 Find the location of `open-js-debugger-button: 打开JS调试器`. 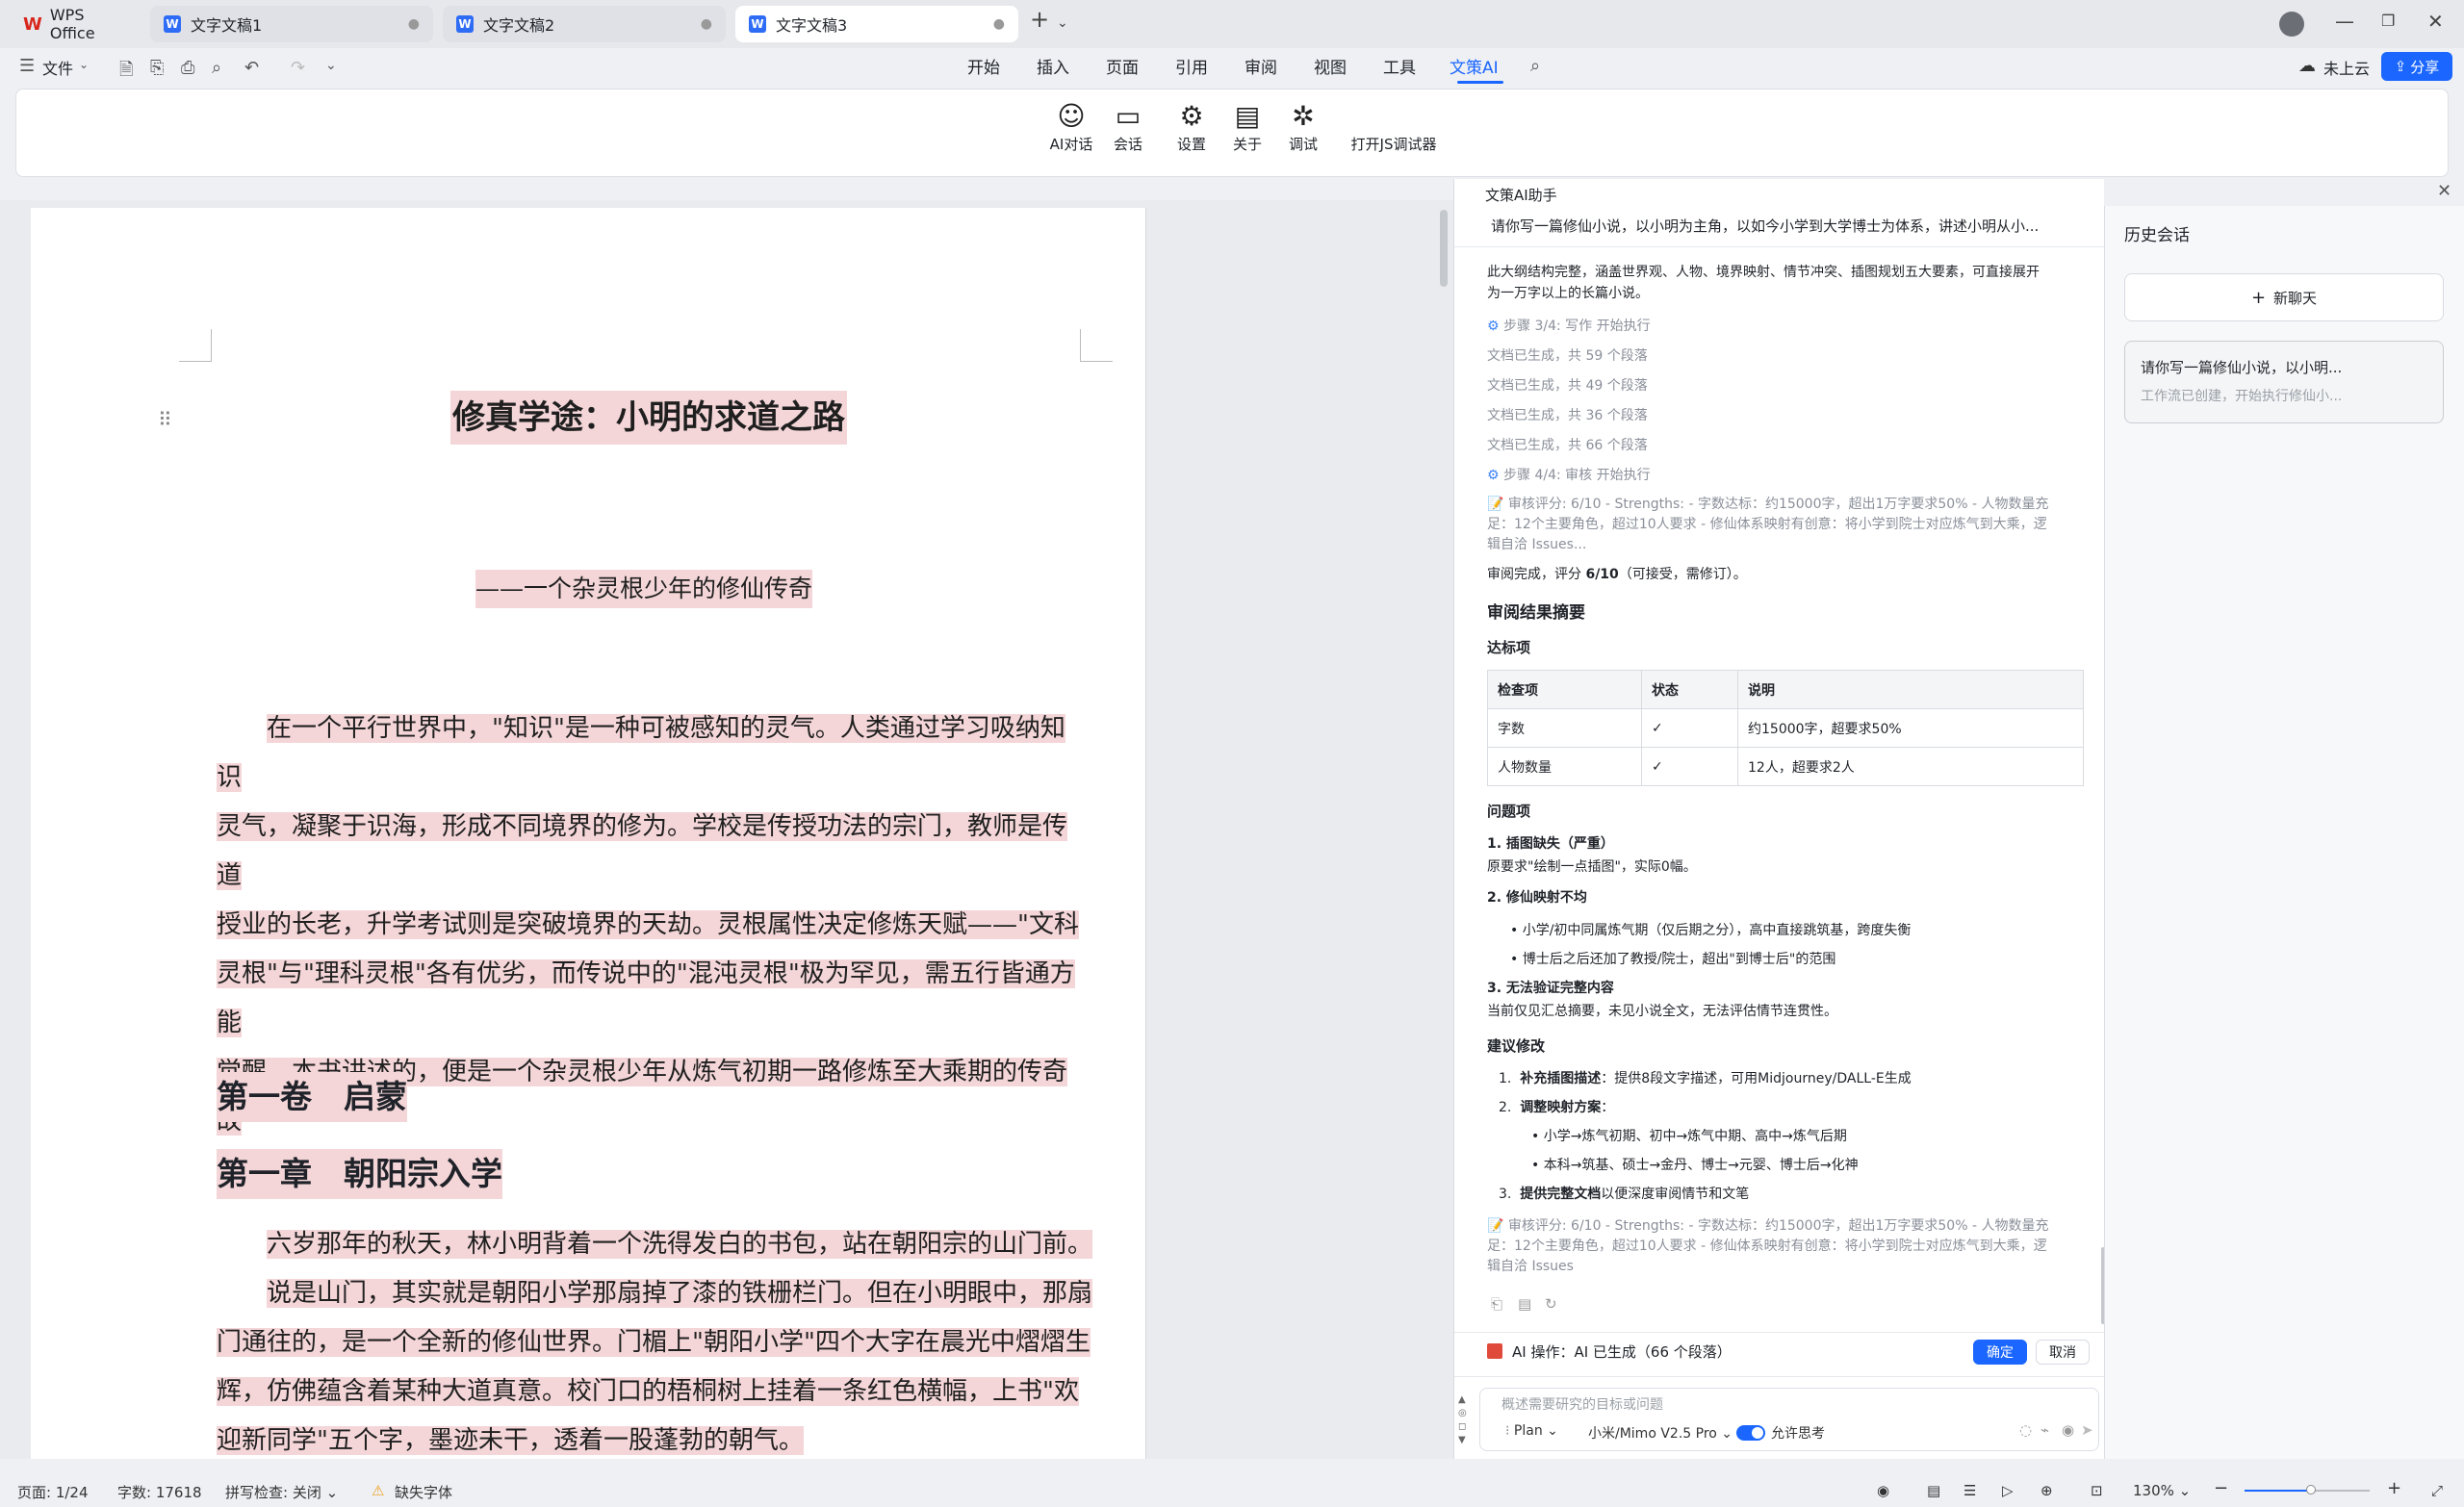

open-js-debugger-button: 打开JS调试器 is located at coordinates (1393, 144).